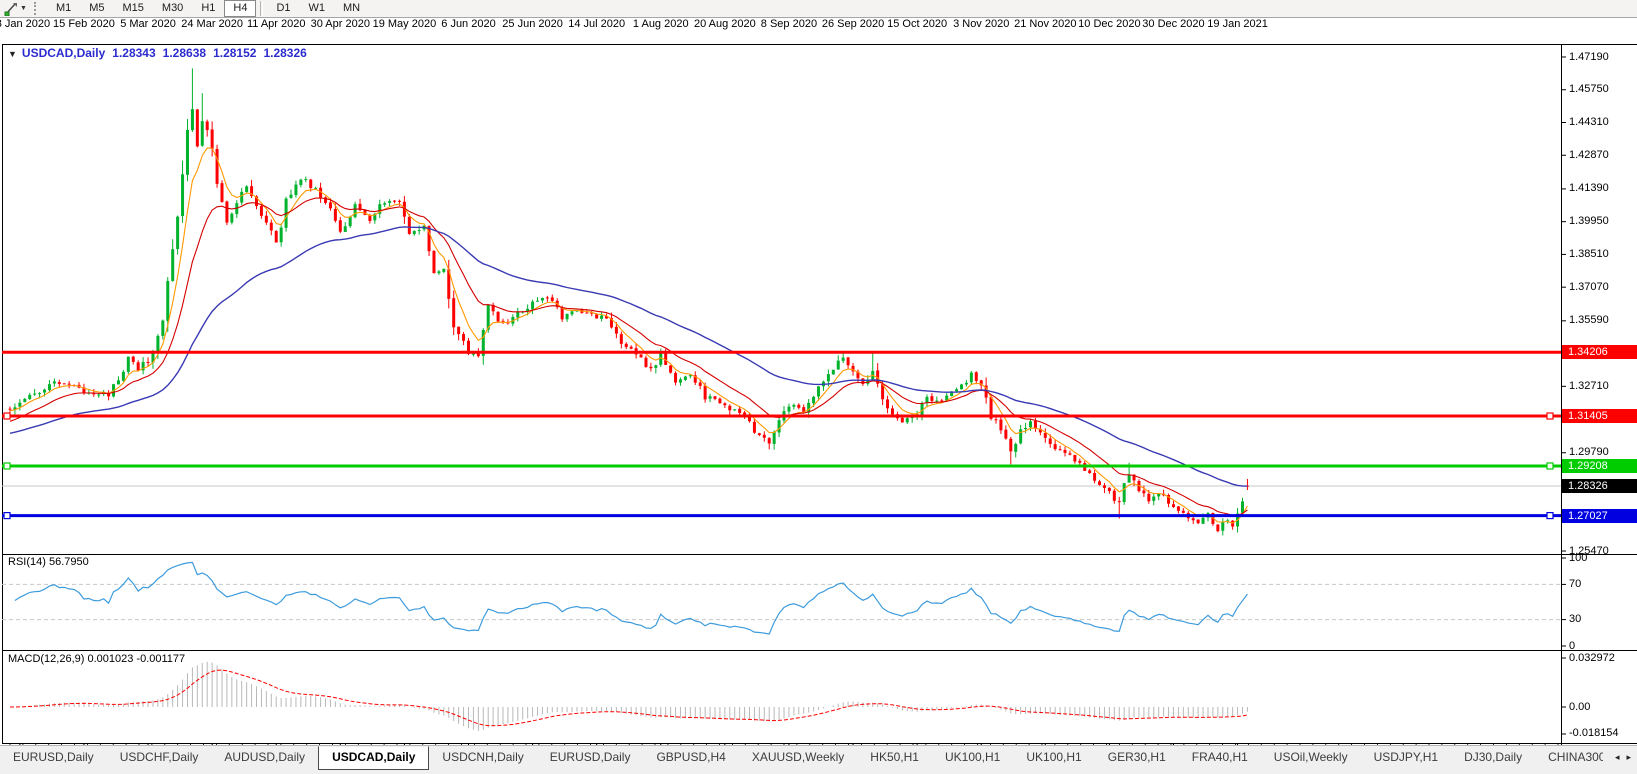 The image size is (1637, 774). What do you see at coordinates (894, 757) in the screenshot?
I see `chart-tab-HK50-H1: HK50,H1` at bounding box center [894, 757].